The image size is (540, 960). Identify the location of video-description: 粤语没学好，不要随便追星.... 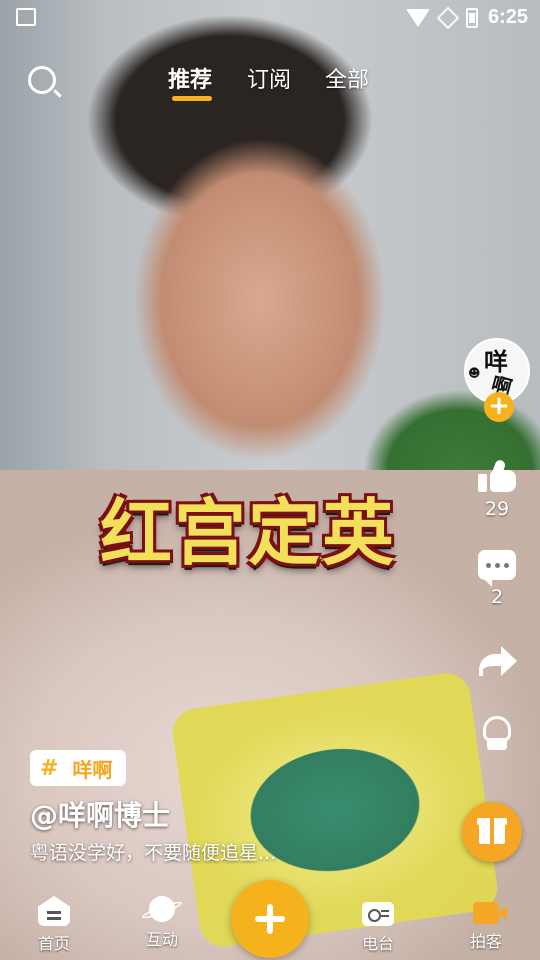
(153, 851).